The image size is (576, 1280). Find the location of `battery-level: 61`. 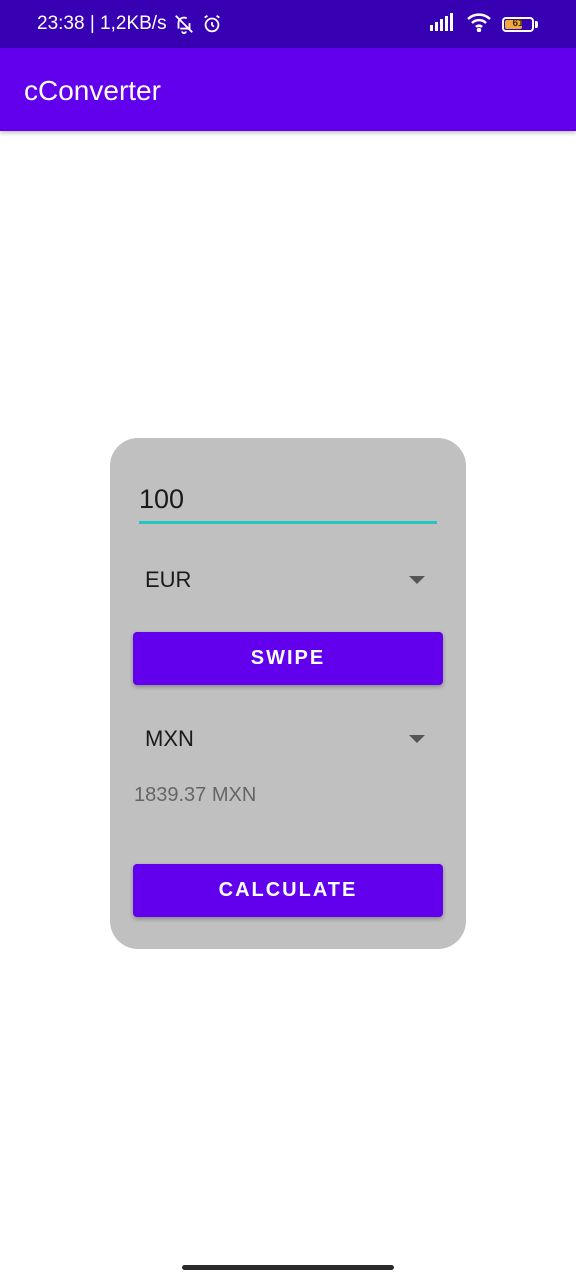

battery-level: 61 is located at coordinates (518, 23).